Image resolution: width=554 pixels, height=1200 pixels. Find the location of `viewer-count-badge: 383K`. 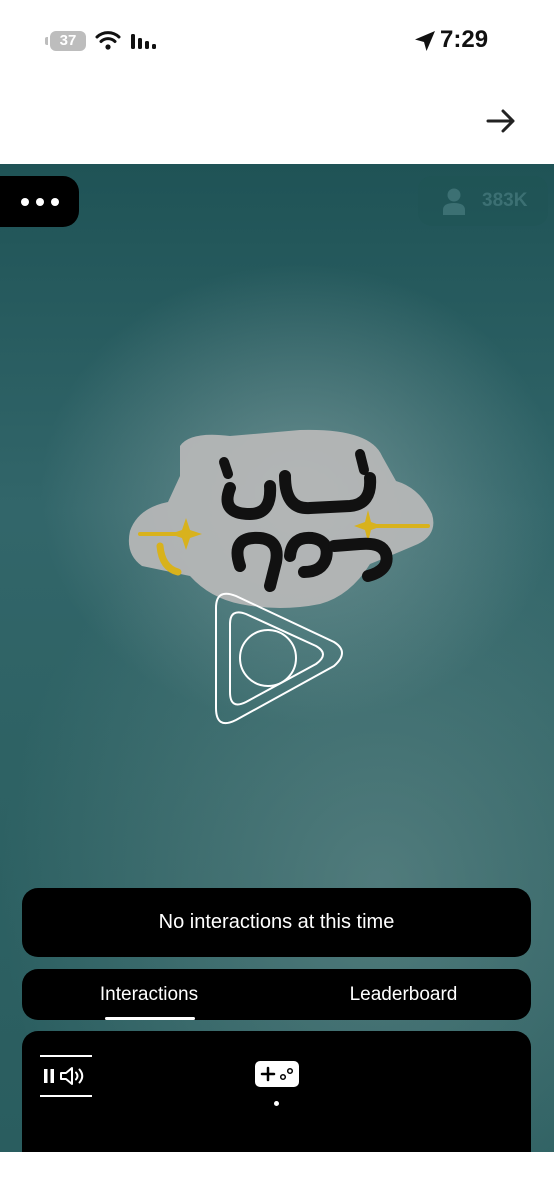

viewer-count-badge: 383K is located at coordinates (483, 201).